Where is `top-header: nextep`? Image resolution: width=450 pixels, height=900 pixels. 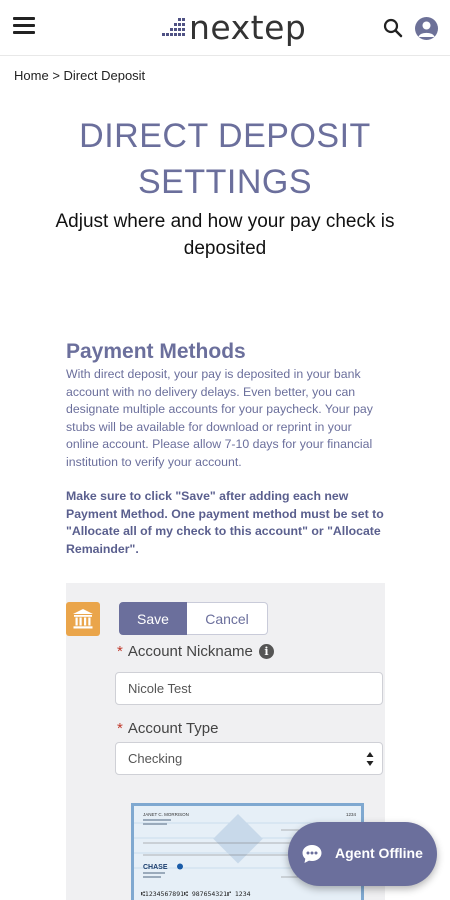
top-header: nextep is located at coordinates (225, 28).